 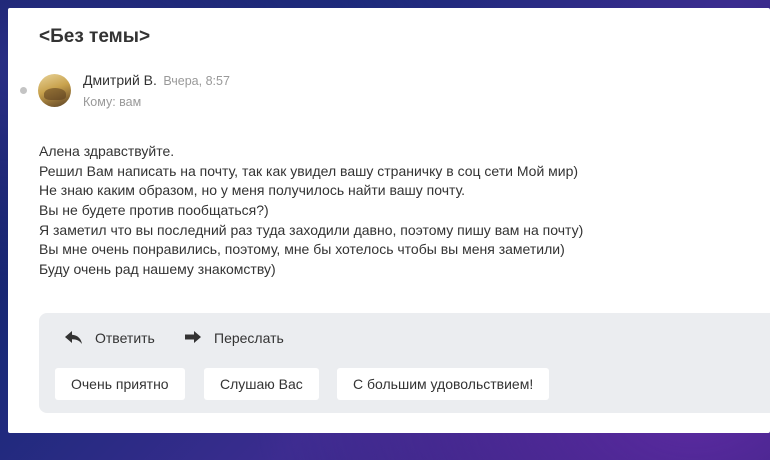 I want to click on body-line: Вы не будете против пообщаться?), so click(x=154, y=210).